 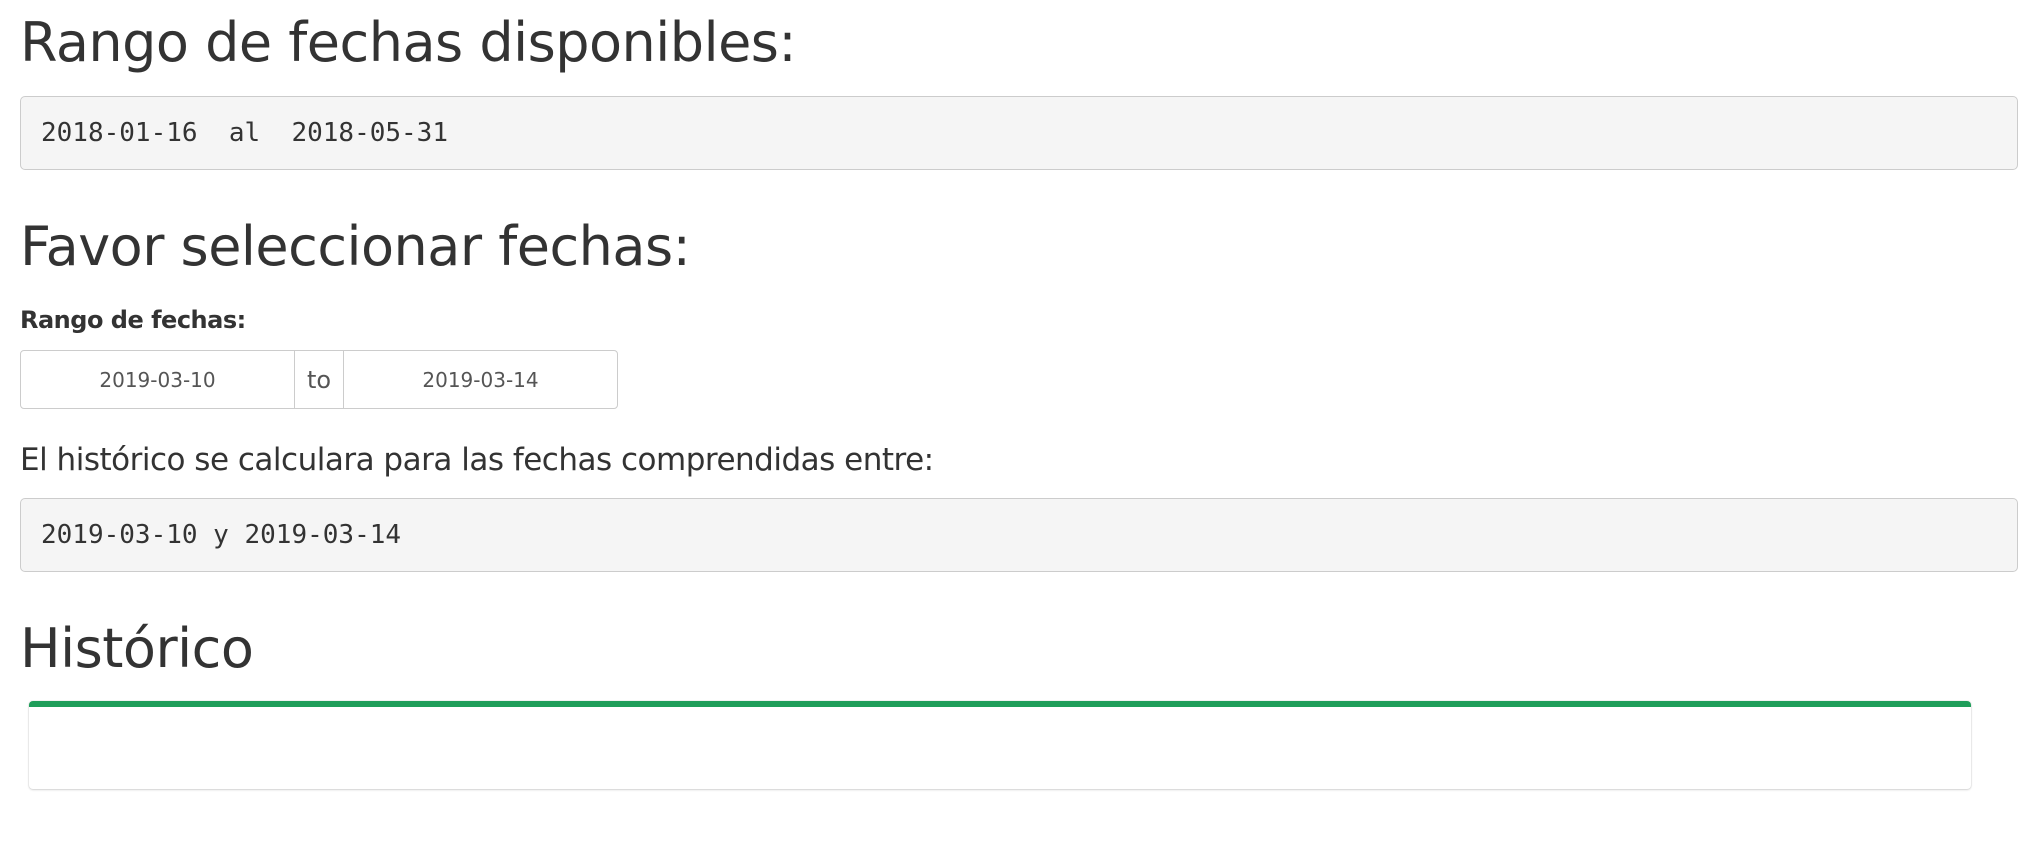 I want to click on end-date-input, so click(x=480, y=379).